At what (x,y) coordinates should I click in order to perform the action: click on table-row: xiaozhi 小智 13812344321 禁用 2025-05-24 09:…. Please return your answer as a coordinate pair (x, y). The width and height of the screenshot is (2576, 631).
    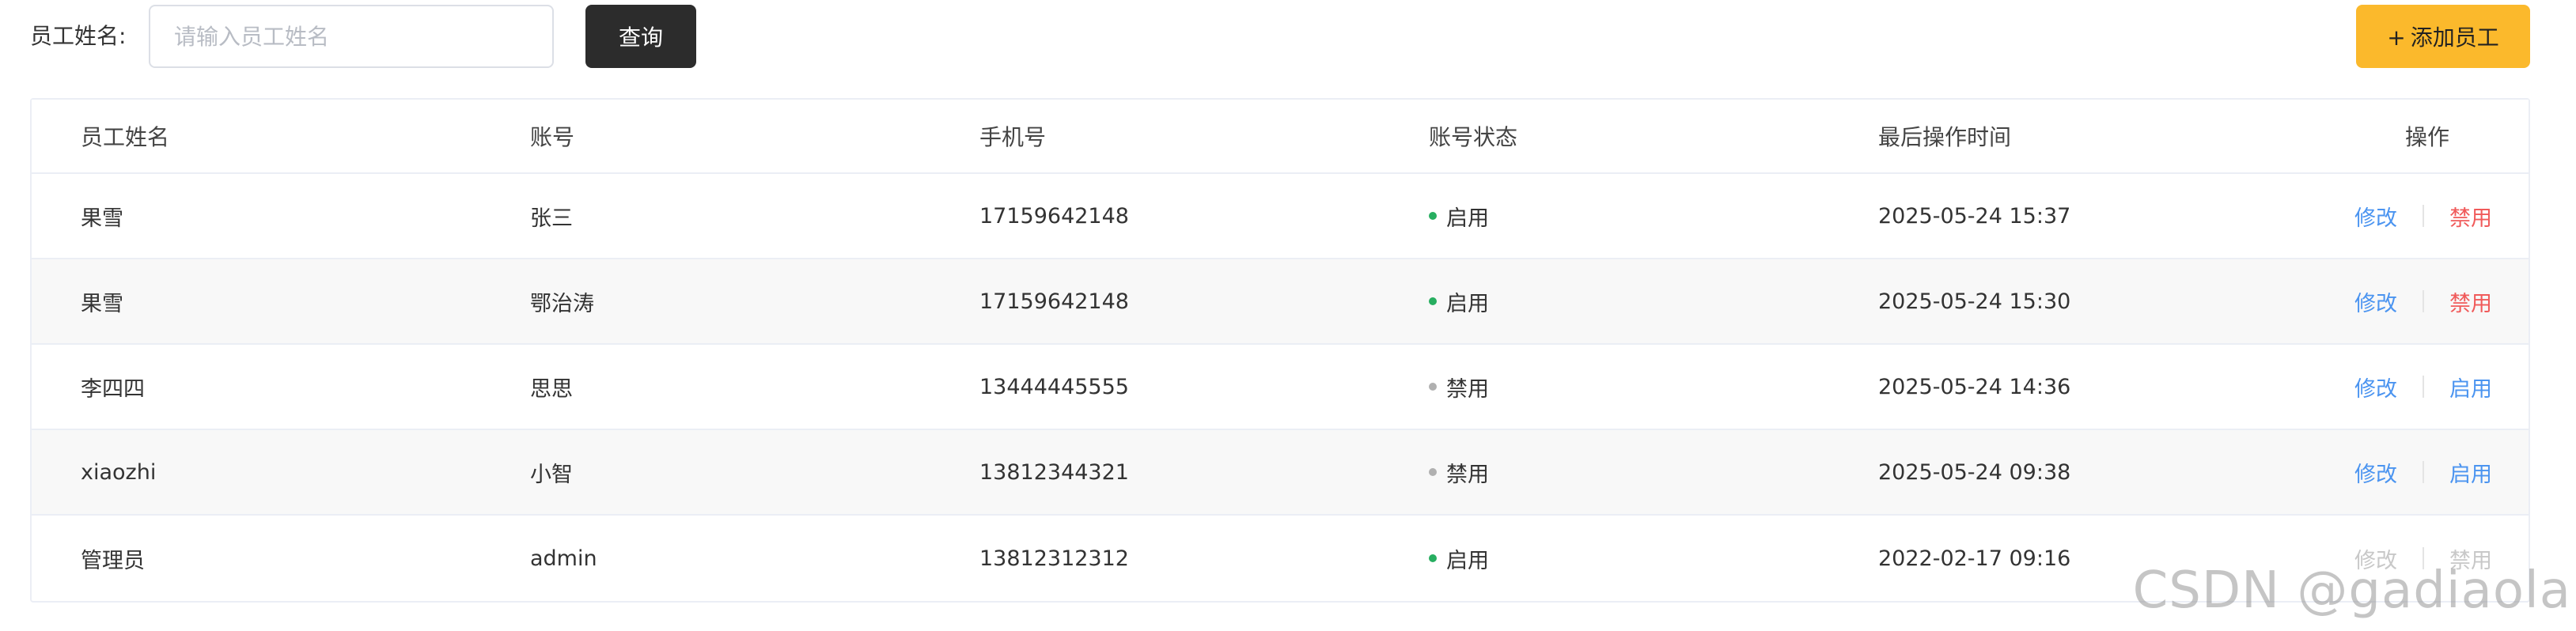
    Looking at the image, I should click on (1280, 473).